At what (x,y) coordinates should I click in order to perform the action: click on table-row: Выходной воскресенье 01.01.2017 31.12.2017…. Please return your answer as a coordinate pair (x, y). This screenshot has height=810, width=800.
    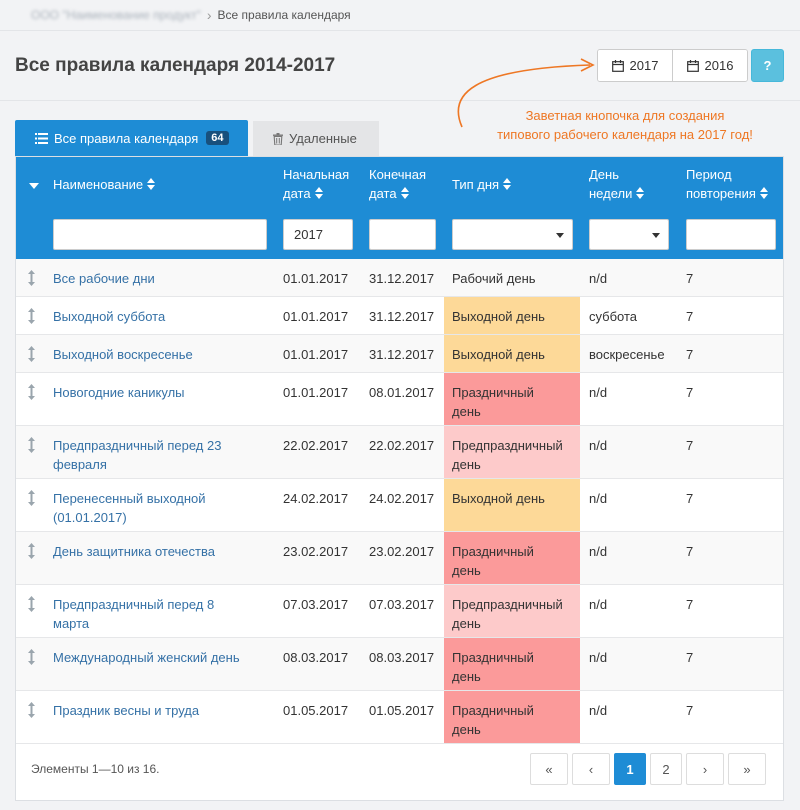
    Looking at the image, I should click on (399, 354).